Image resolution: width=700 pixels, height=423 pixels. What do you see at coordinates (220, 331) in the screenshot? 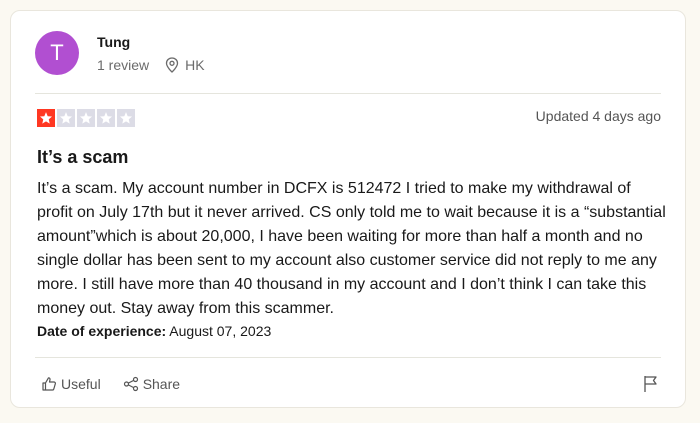
I see `date-value: August 07, 2023` at bounding box center [220, 331].